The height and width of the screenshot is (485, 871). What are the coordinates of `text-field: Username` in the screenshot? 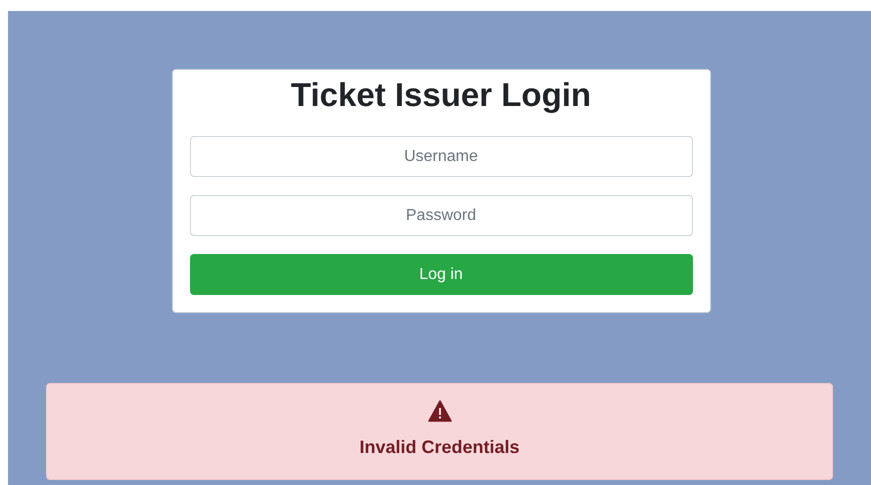 It's located at (441, 156).